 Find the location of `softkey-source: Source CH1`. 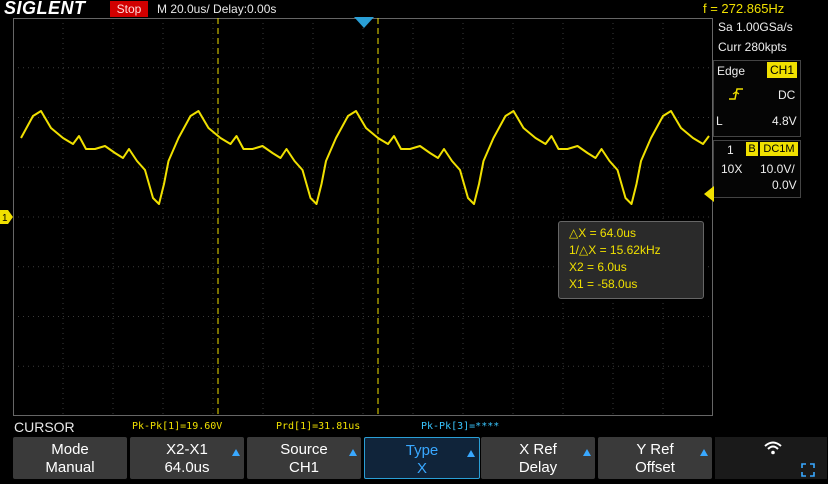

softkey-source: Source CH1 is located at coordinates (304, 458).